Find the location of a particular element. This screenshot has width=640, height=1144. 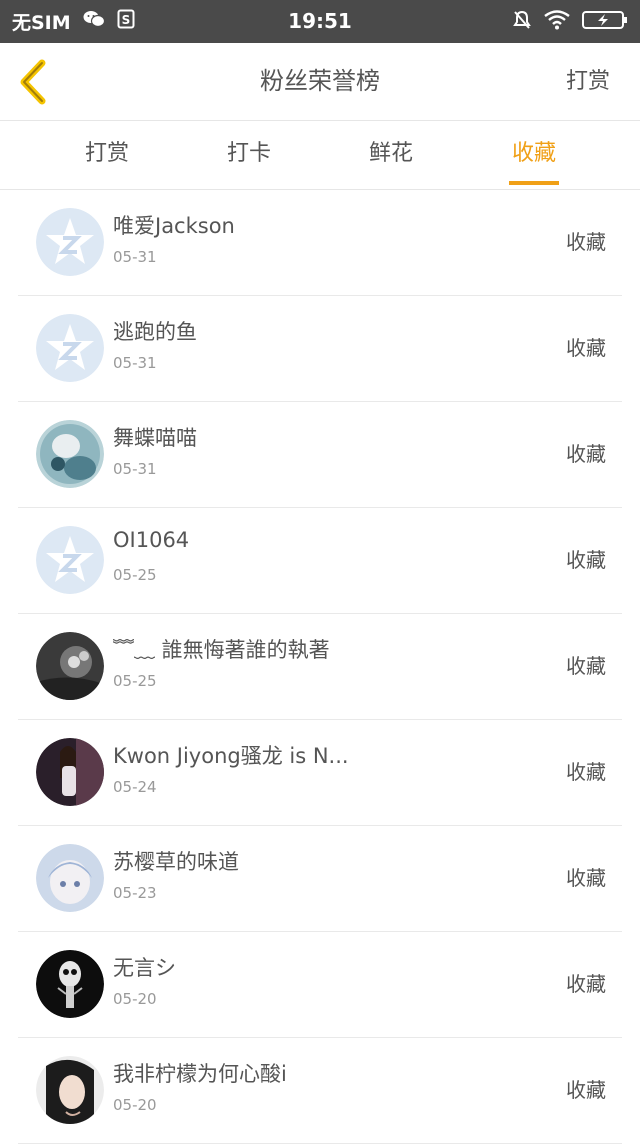

fan-name: 无言シ is located at coordinates (144, 968).